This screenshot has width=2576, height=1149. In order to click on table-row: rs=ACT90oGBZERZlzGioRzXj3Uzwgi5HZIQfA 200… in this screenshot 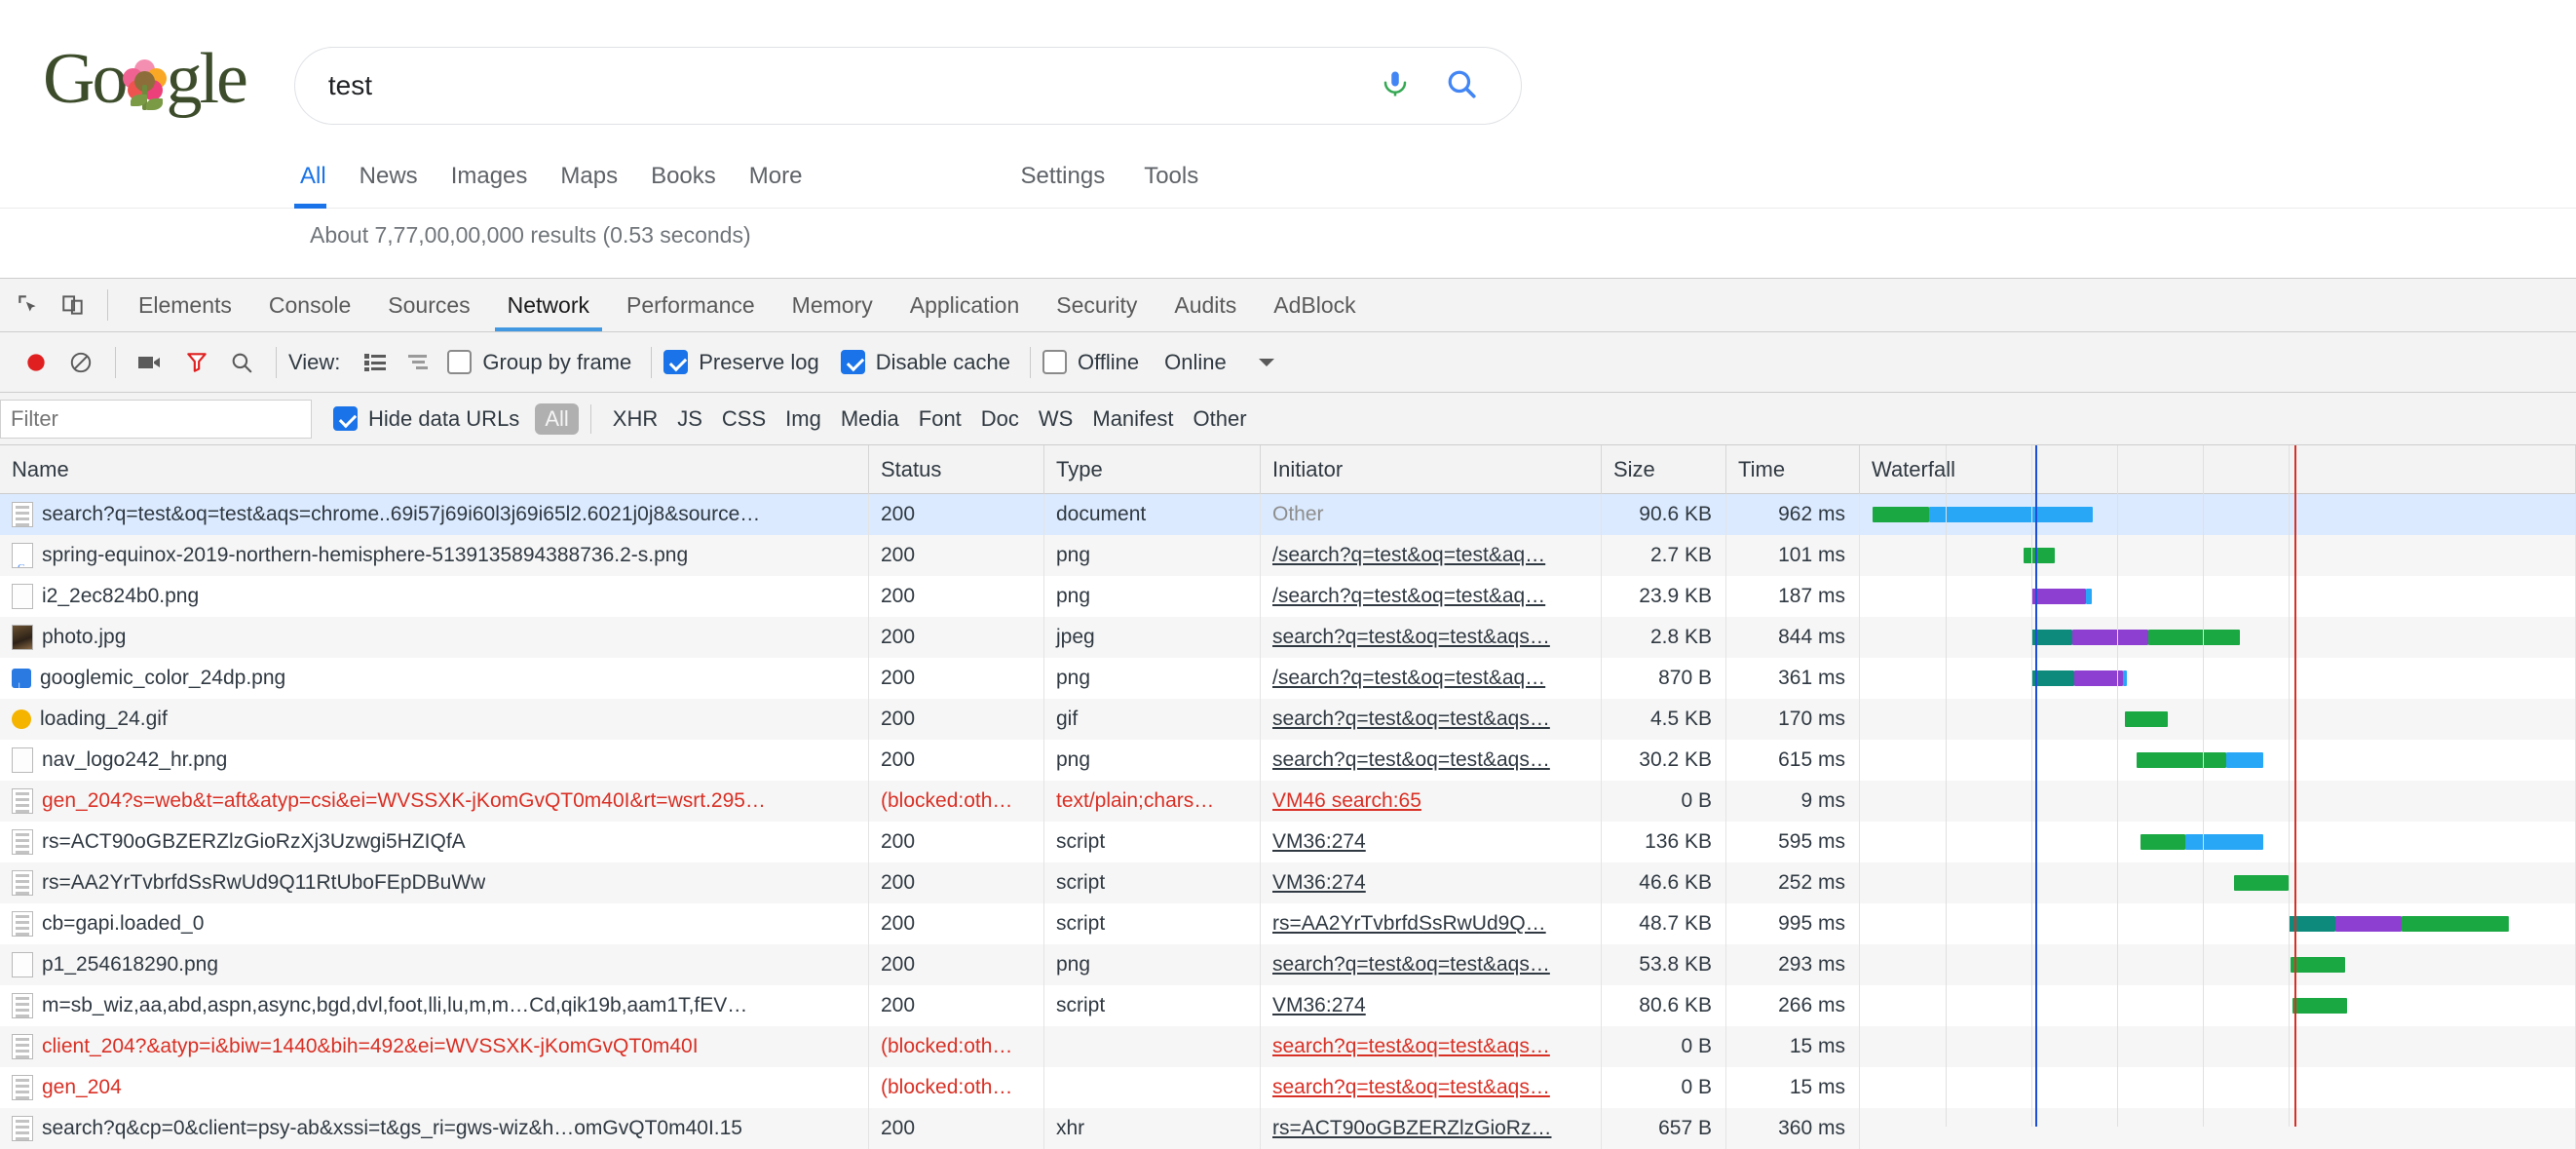, I will do `click(1288, 842)`.